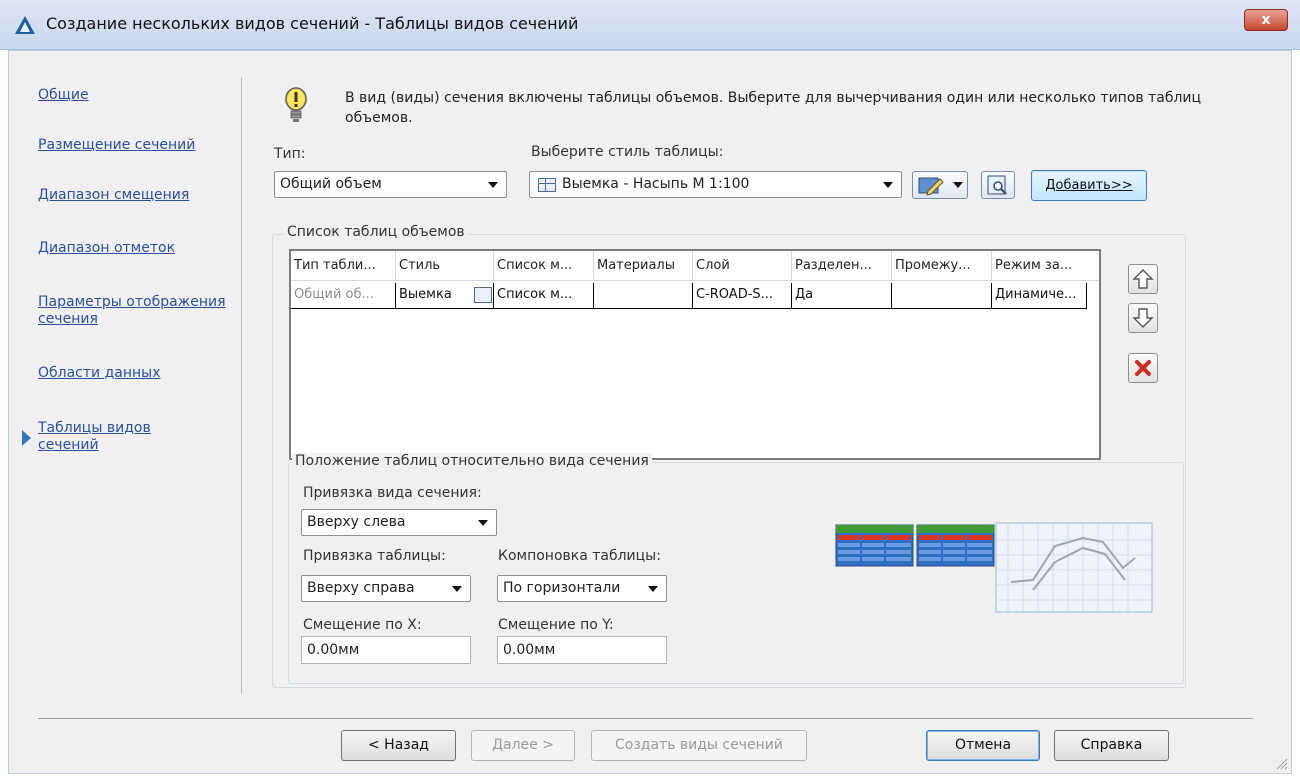 This screenshot has width=1300, height=780. Describe the element at coordinates (656, 184) in the screenshot. I see `style-select-value: Выемка - Насыпь М 1:100` at that location.